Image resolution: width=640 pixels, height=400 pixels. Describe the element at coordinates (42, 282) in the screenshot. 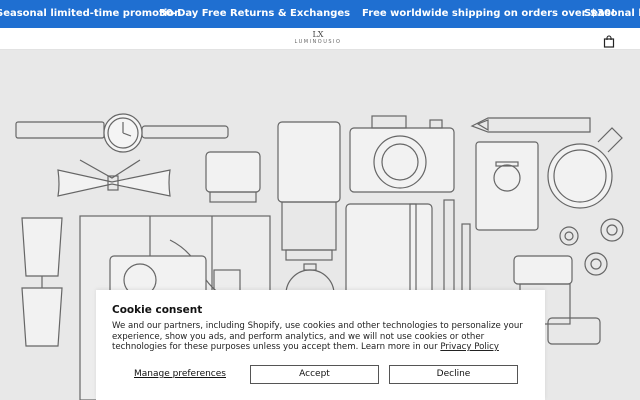

I see `sunglasses-illustration` at that location.